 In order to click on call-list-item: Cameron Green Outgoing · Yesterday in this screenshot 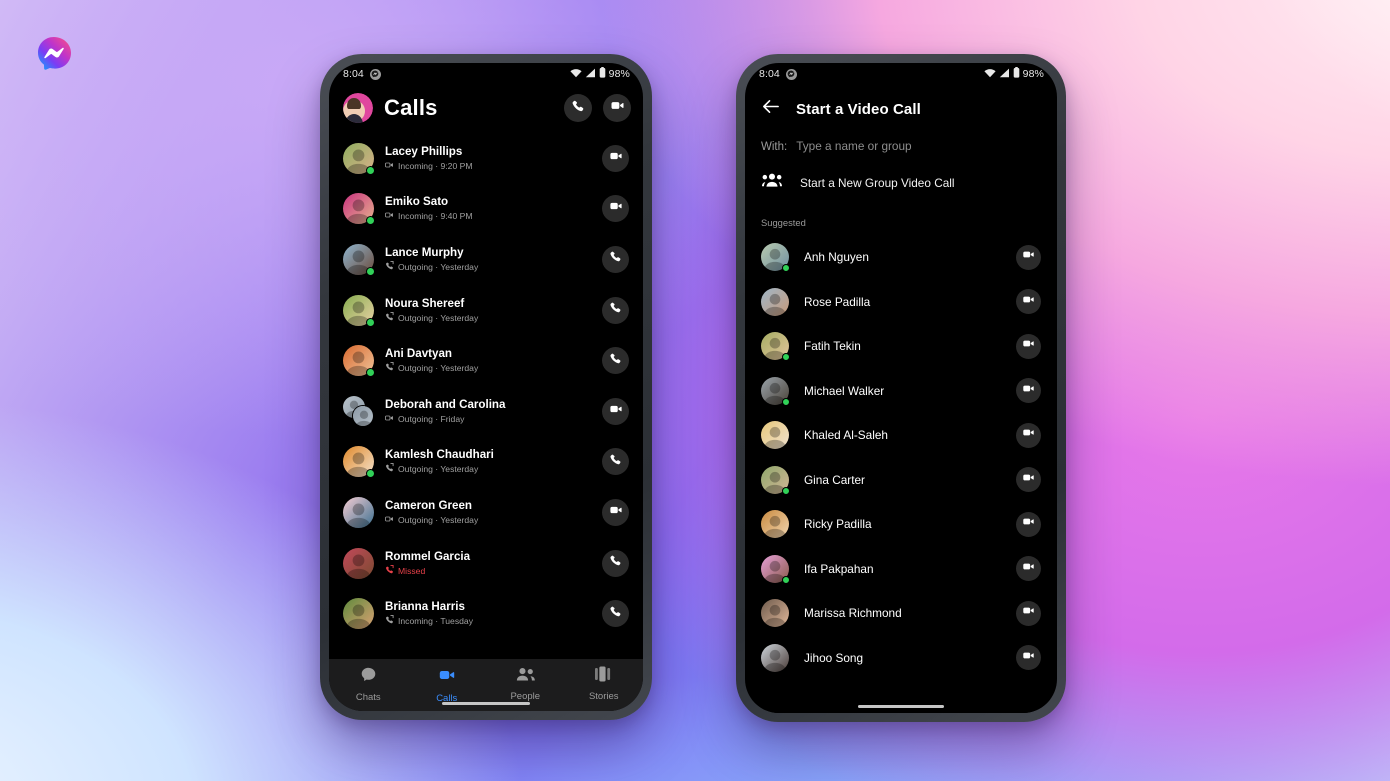, I will do `click(486, 512)`.